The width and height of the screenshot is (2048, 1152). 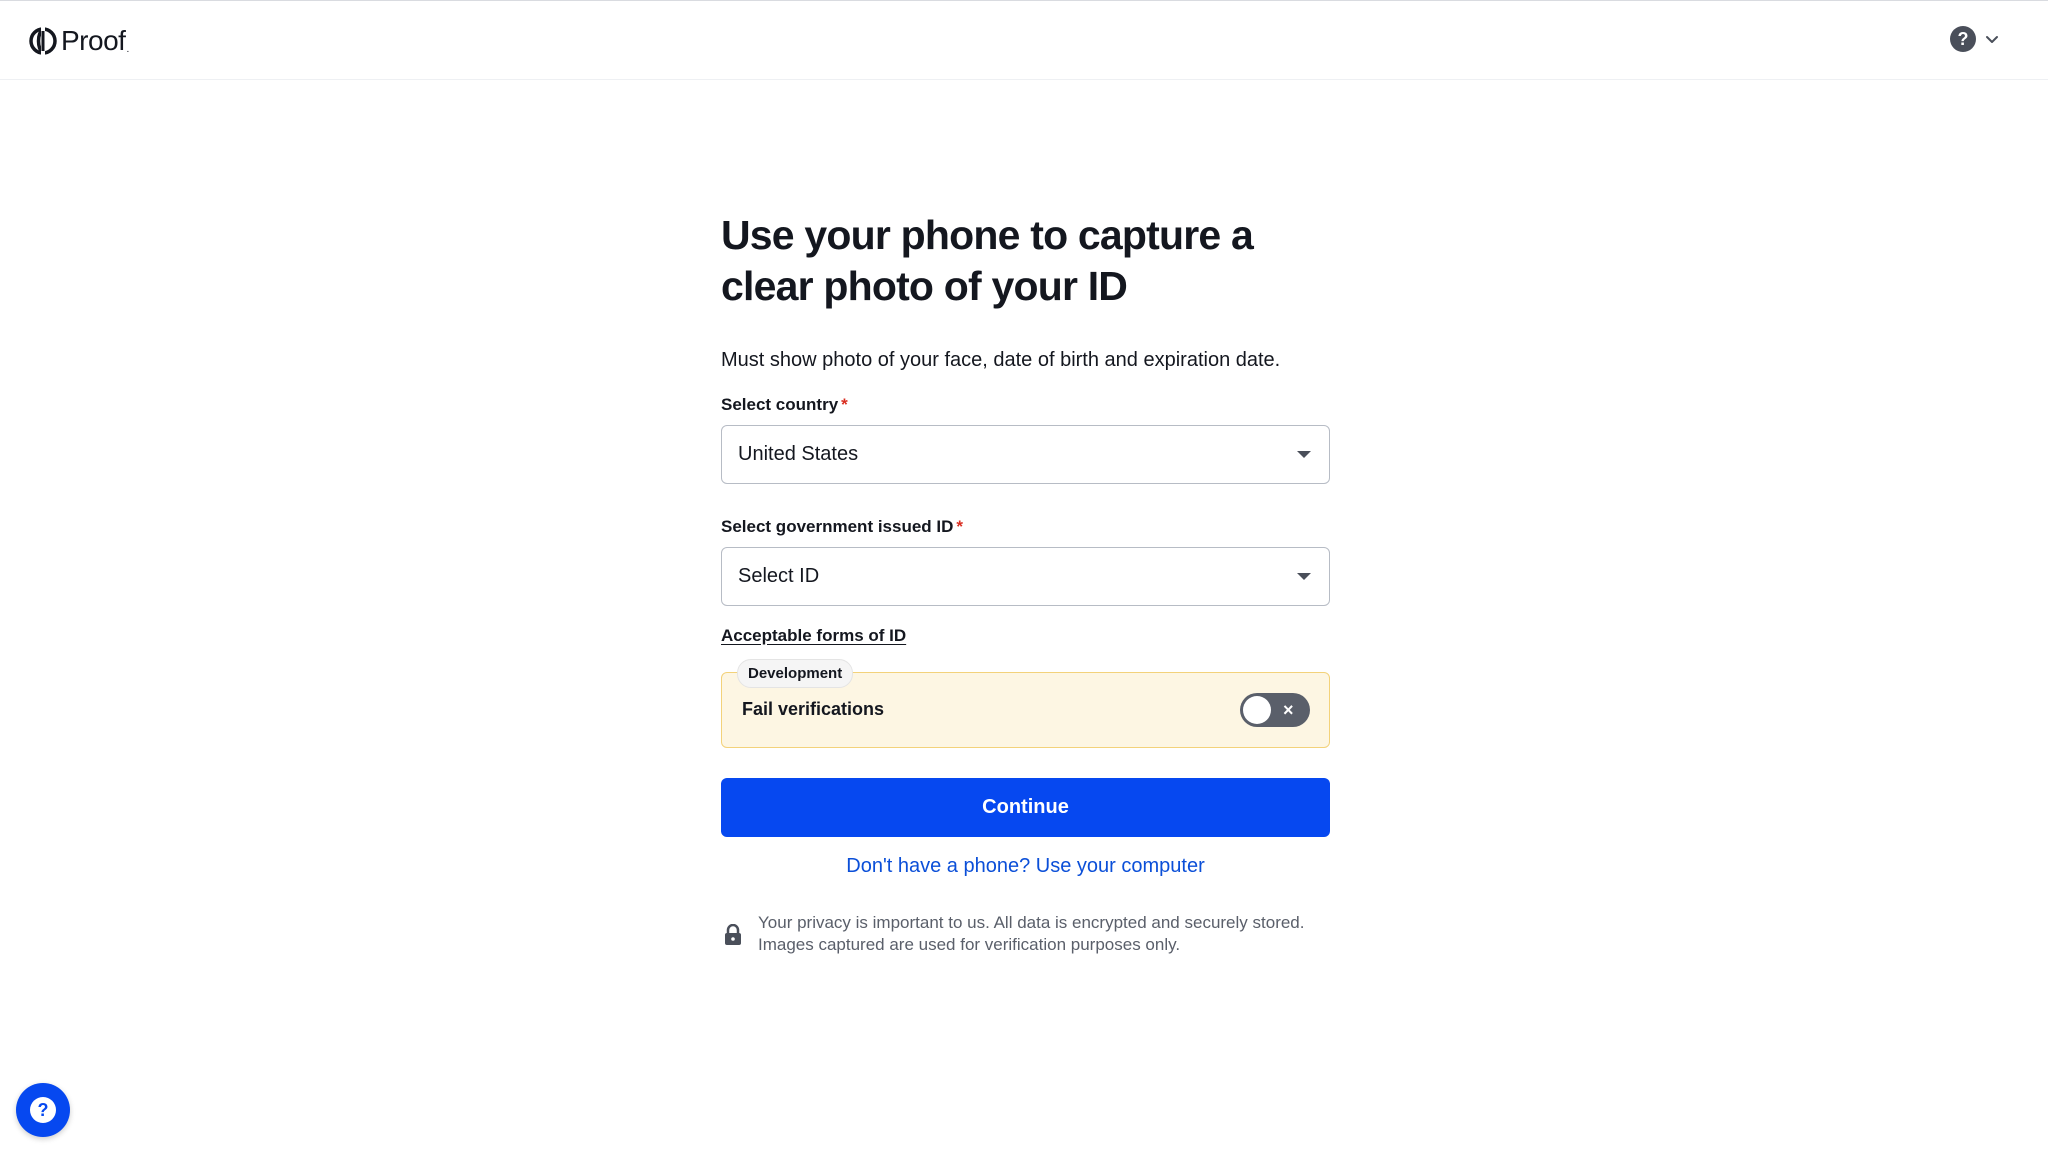 I want to click on country-select: United States, so click(x=1025, y=454).